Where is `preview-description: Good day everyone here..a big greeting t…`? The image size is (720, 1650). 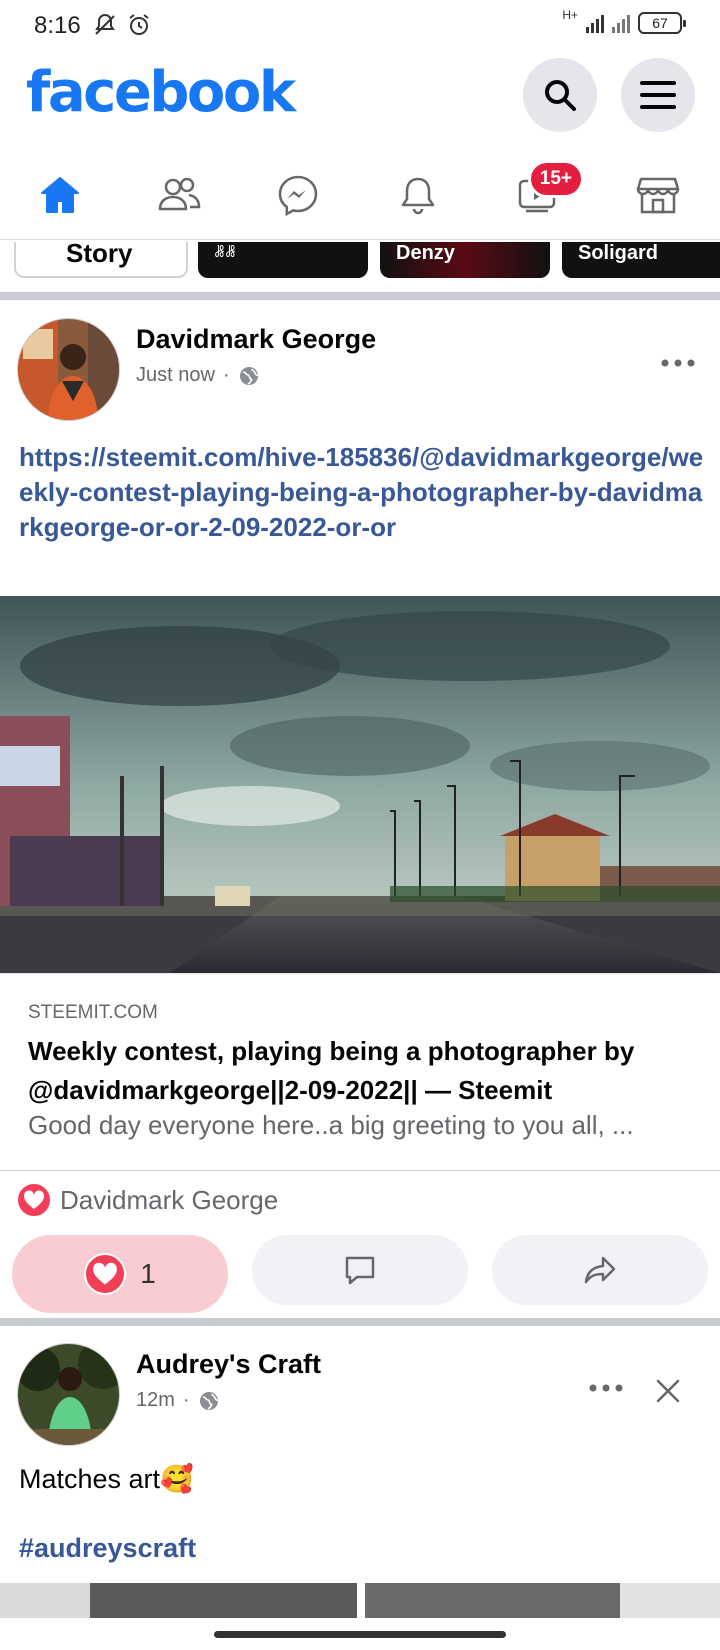 preview-description: Good day everyone here..a big greeting t… is located at coordinates (331, 1125).